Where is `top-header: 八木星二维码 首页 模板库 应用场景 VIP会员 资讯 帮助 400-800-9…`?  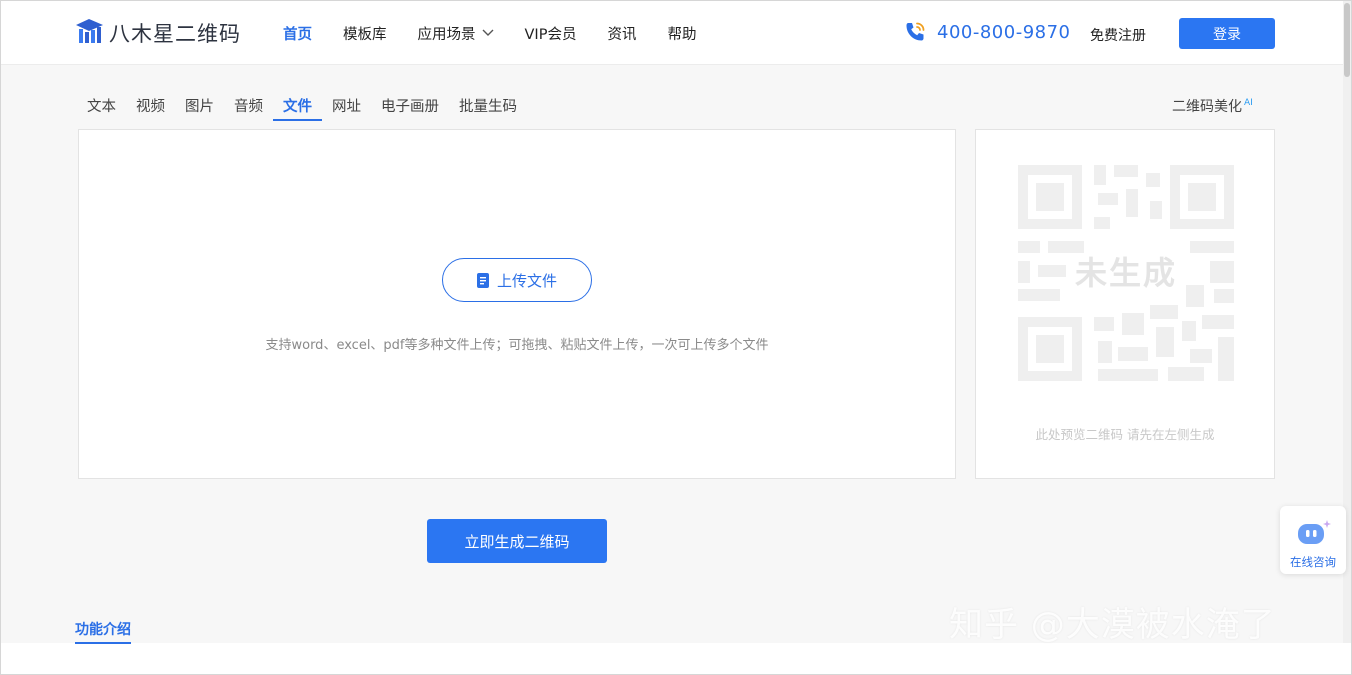
top-header: 八木星二维码 首页 模板库 应用场景 VIP会员 资讯 帮助 400-800-9… is located at coordinates (676, 33).